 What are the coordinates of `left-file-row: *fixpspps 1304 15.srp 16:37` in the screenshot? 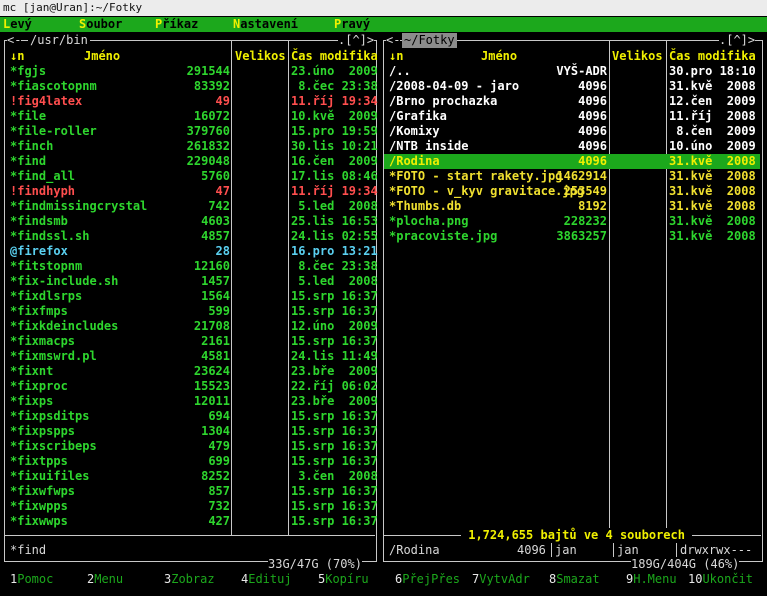 It's located at (191, 431).